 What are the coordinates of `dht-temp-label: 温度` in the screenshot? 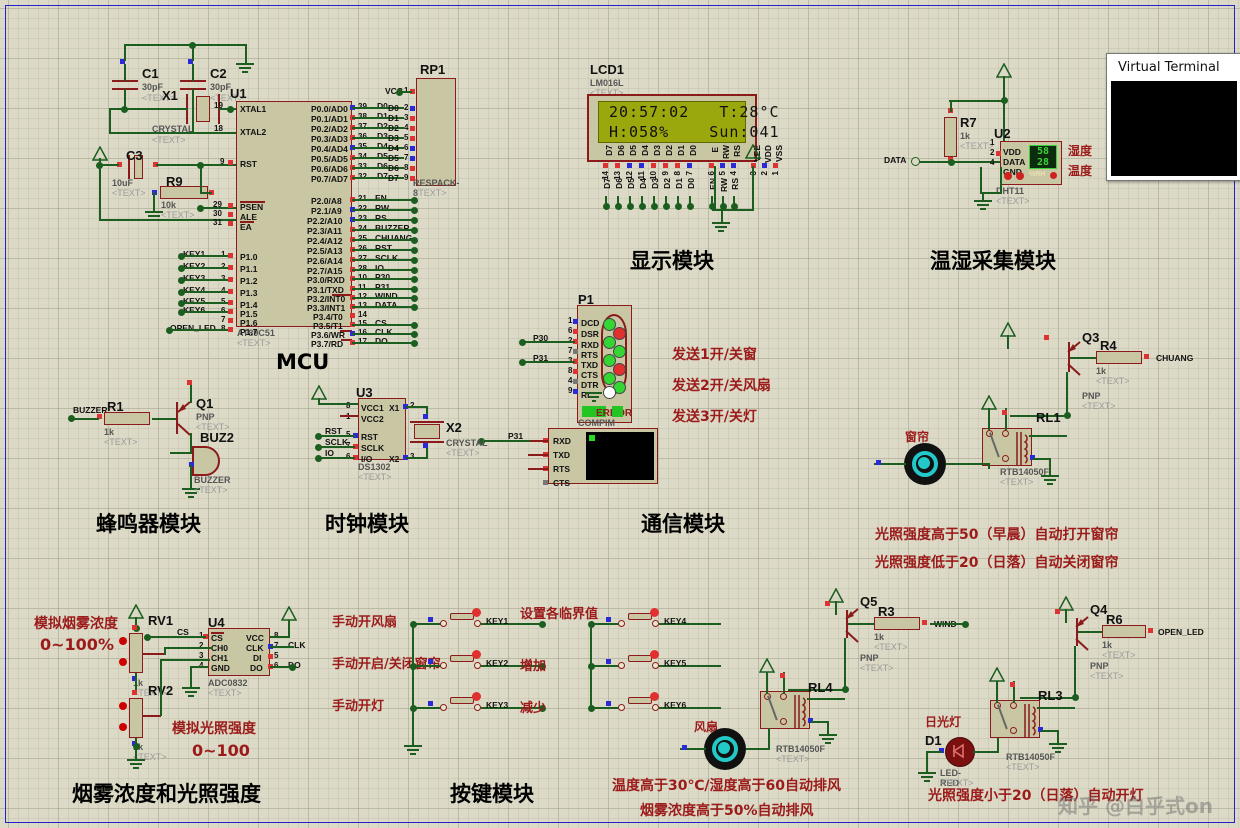 It's located at (1080, 171).